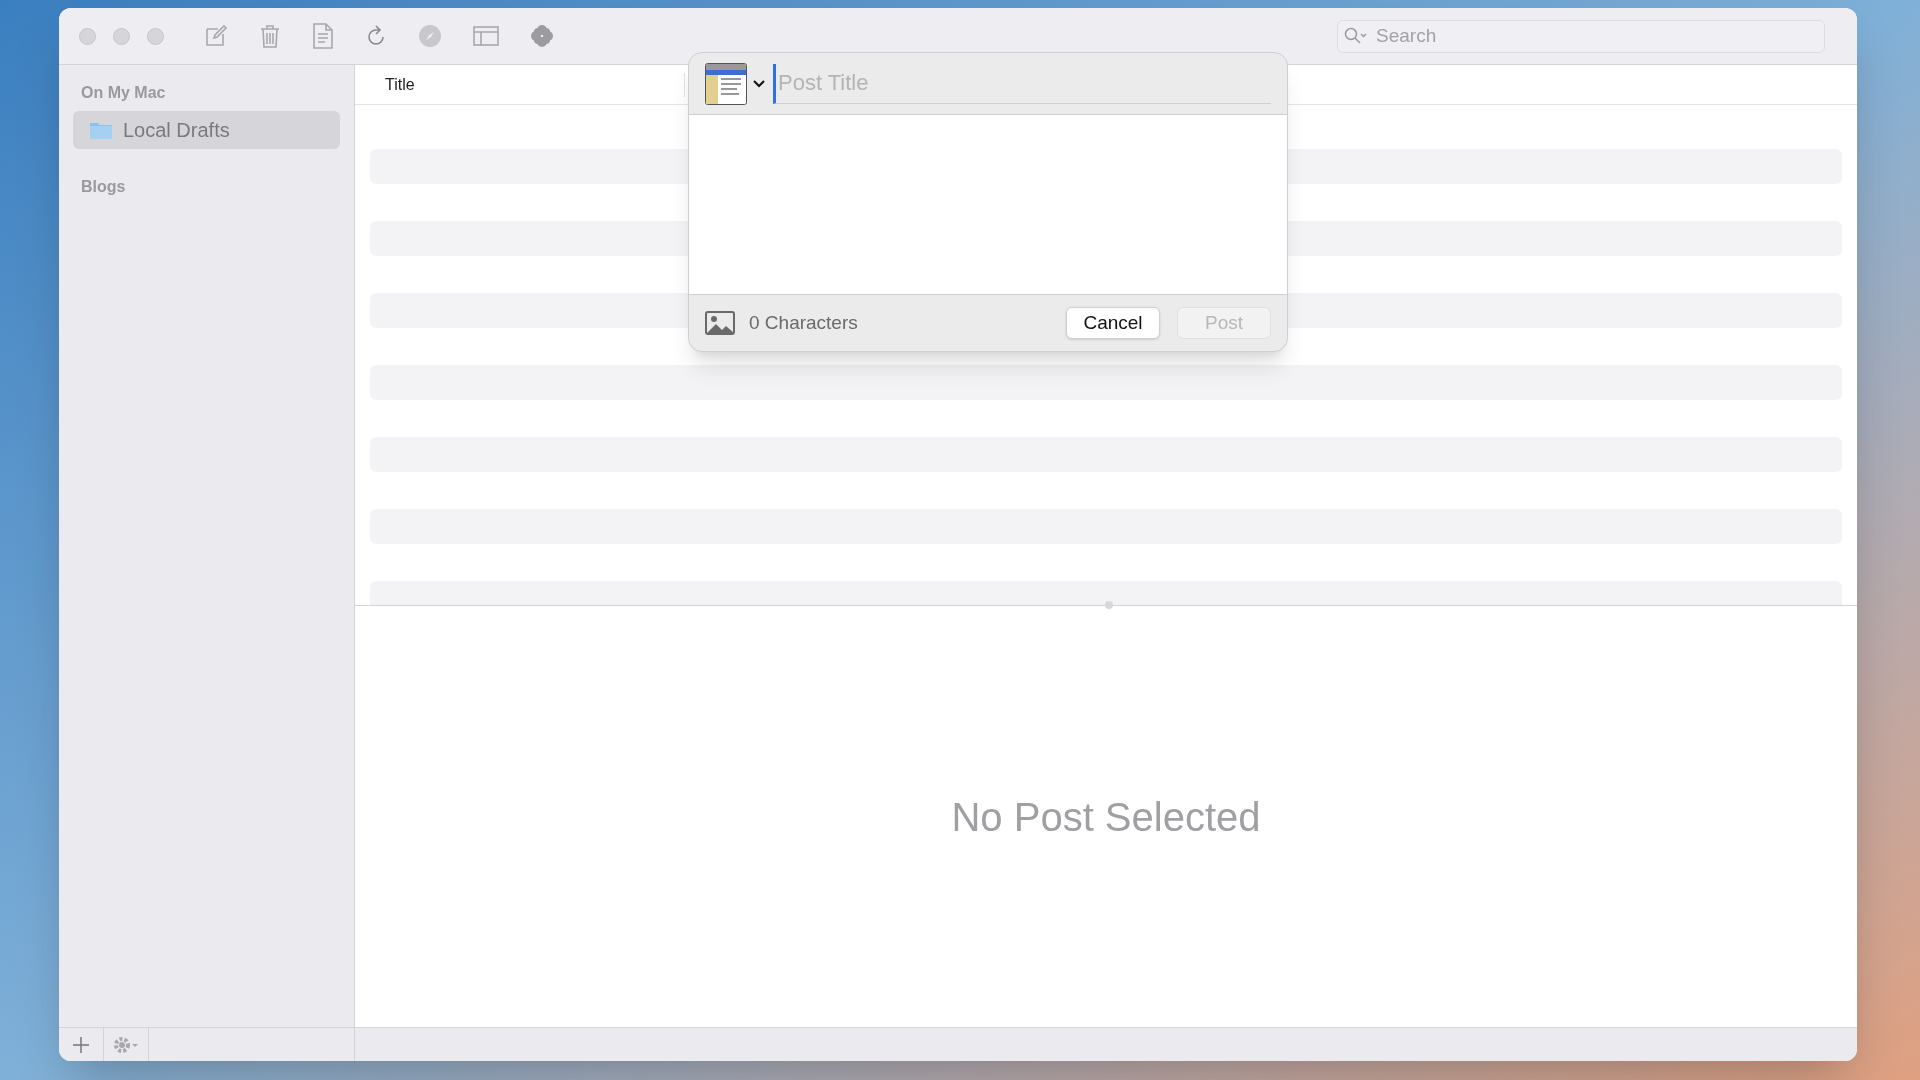 The width and height of the screenshot is (1920, 1080). I want to click on sidebar-section-heading: Blogs, so click(103, 187).